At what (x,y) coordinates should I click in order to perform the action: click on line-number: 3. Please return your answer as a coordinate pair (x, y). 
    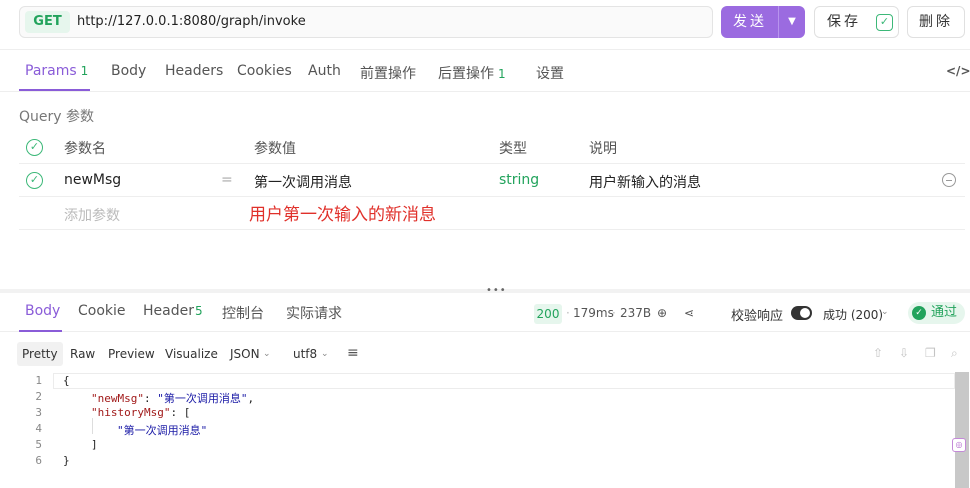
    Looking at the image, I should click on (38, 412).